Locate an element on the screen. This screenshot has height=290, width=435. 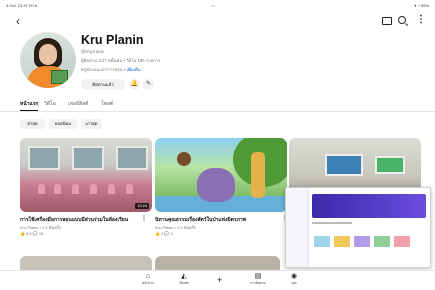
nav-you: ◉ คุณ is located at coordinates (294, 279).